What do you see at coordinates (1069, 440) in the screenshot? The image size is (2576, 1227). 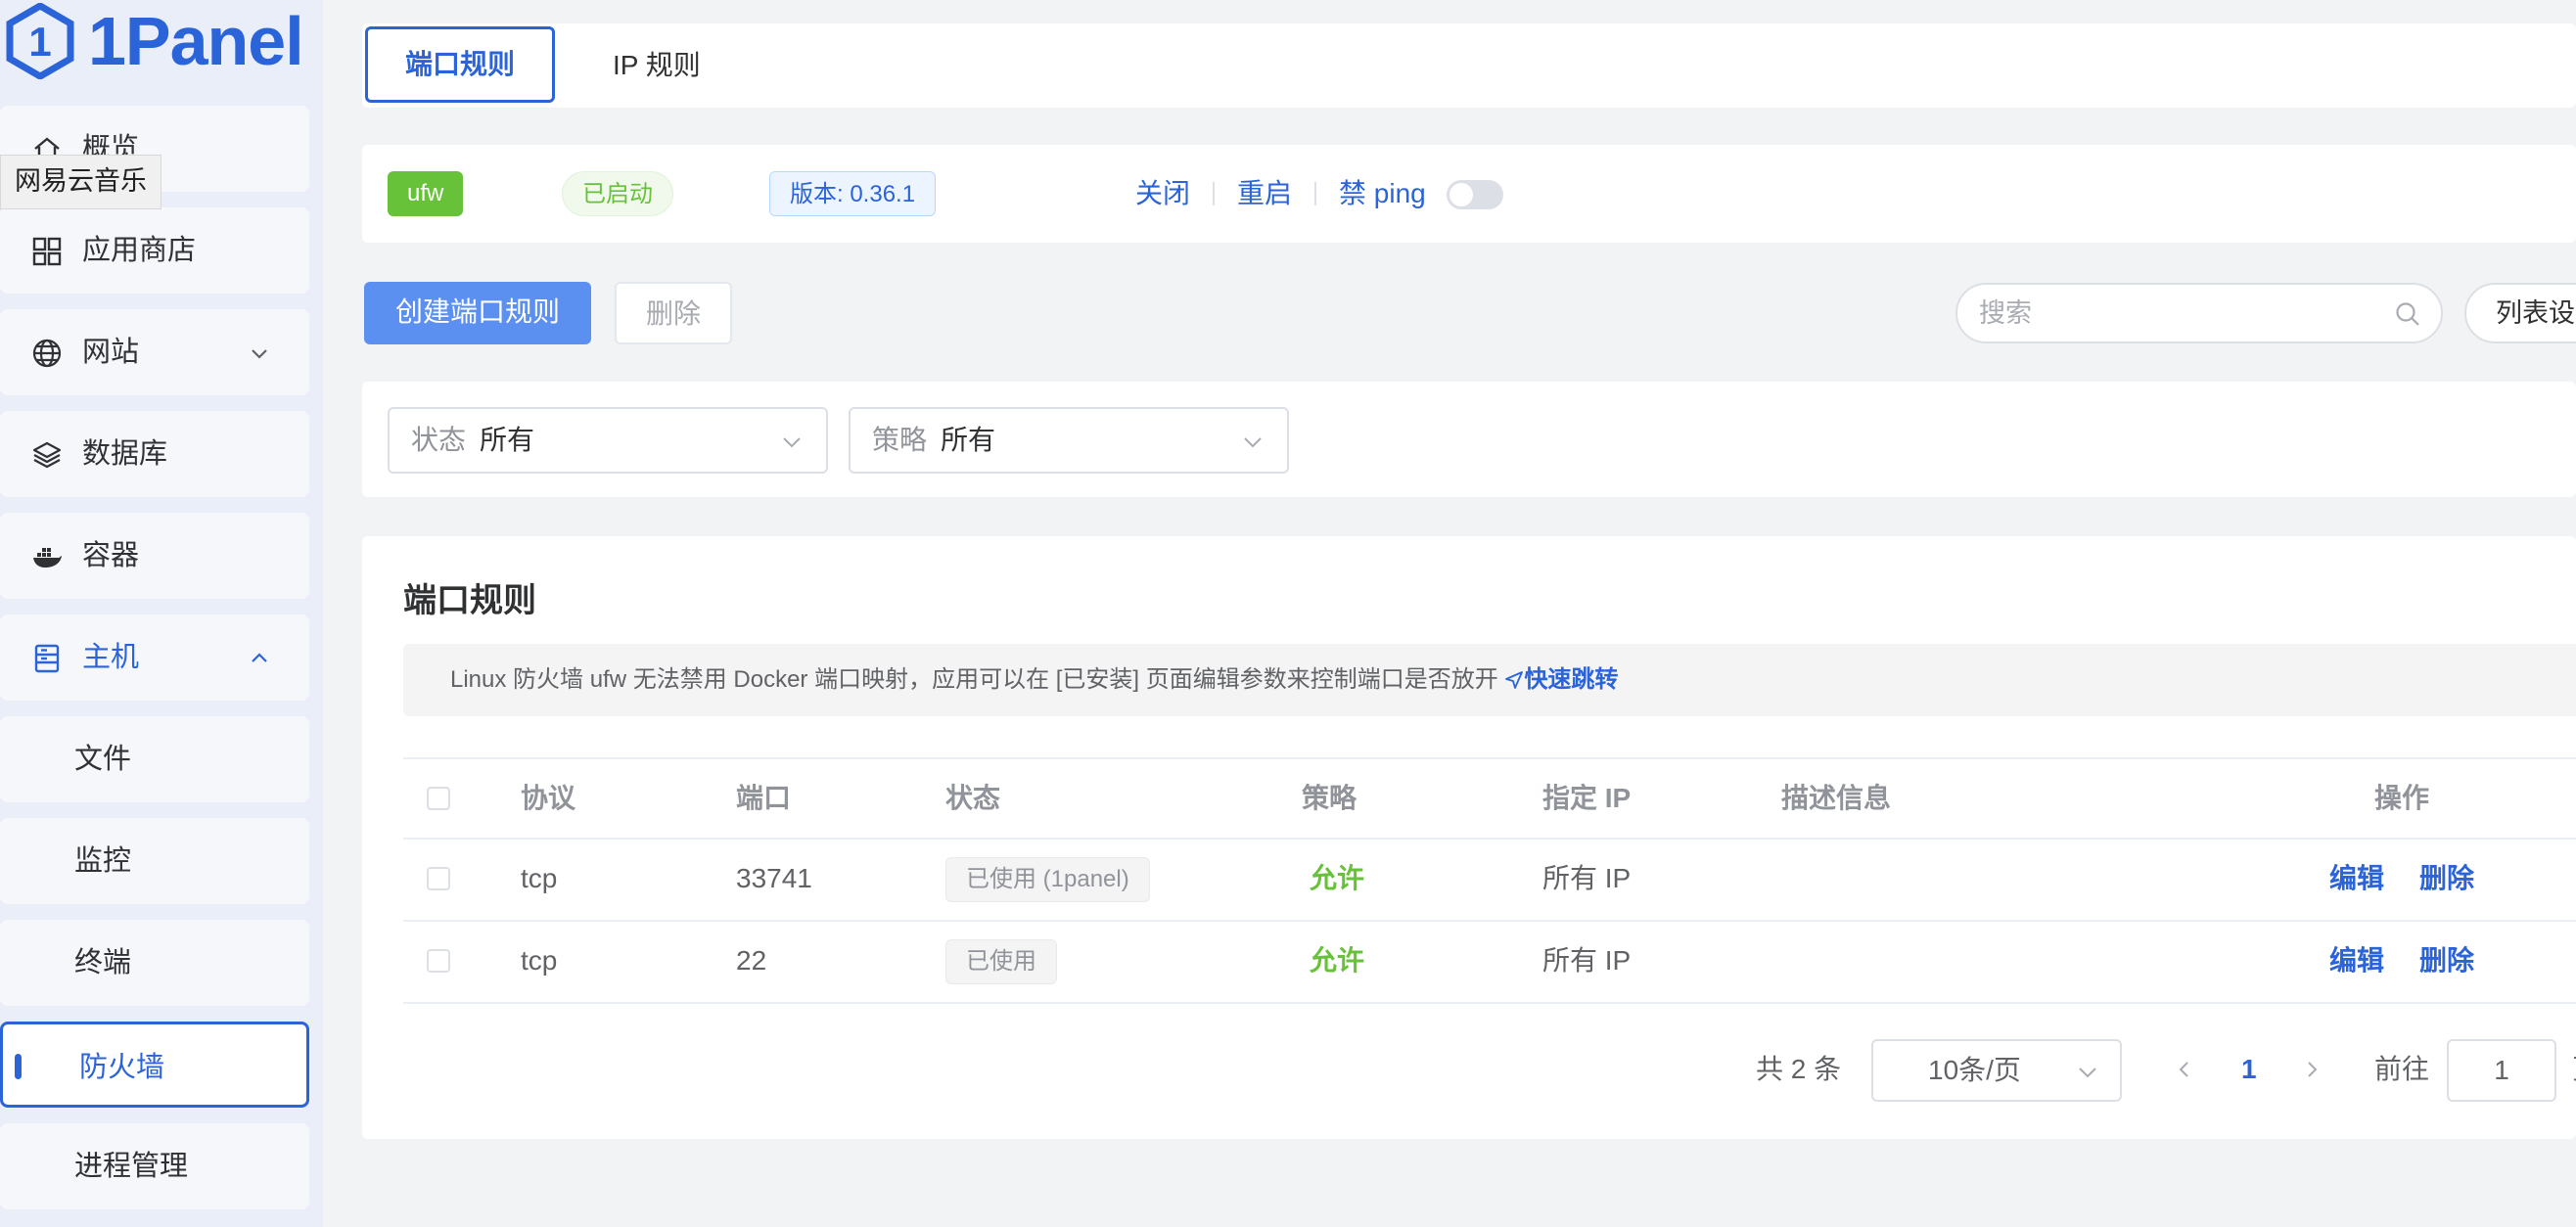 I see `strategy-filter-select: 策略 所有` at bounding box center [1069, 440].